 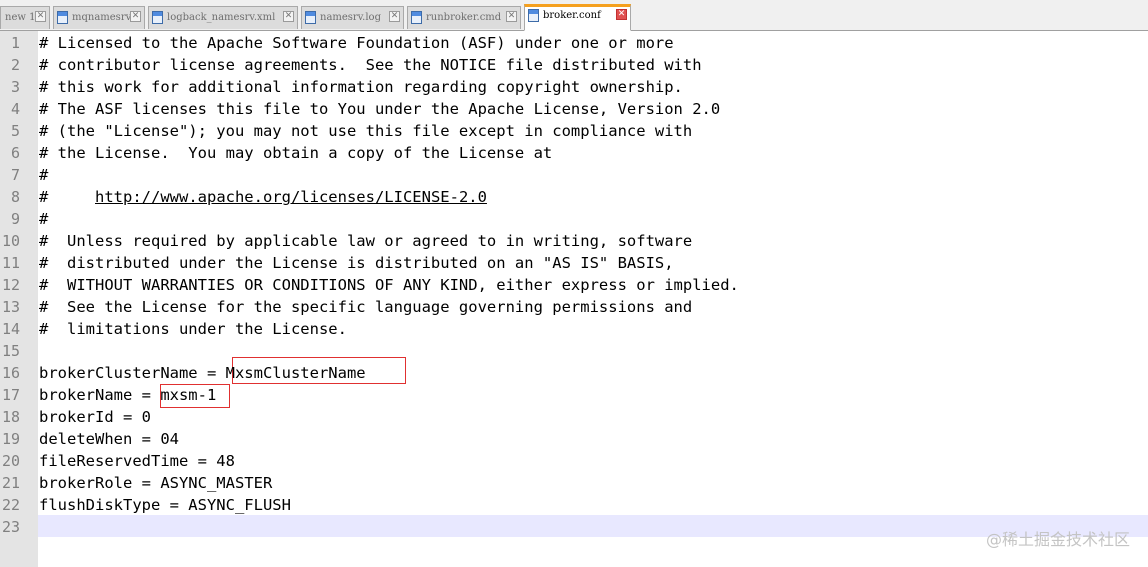 I want to click on code-line: brokerName = mxsm-1, so click(x=127, y=395).